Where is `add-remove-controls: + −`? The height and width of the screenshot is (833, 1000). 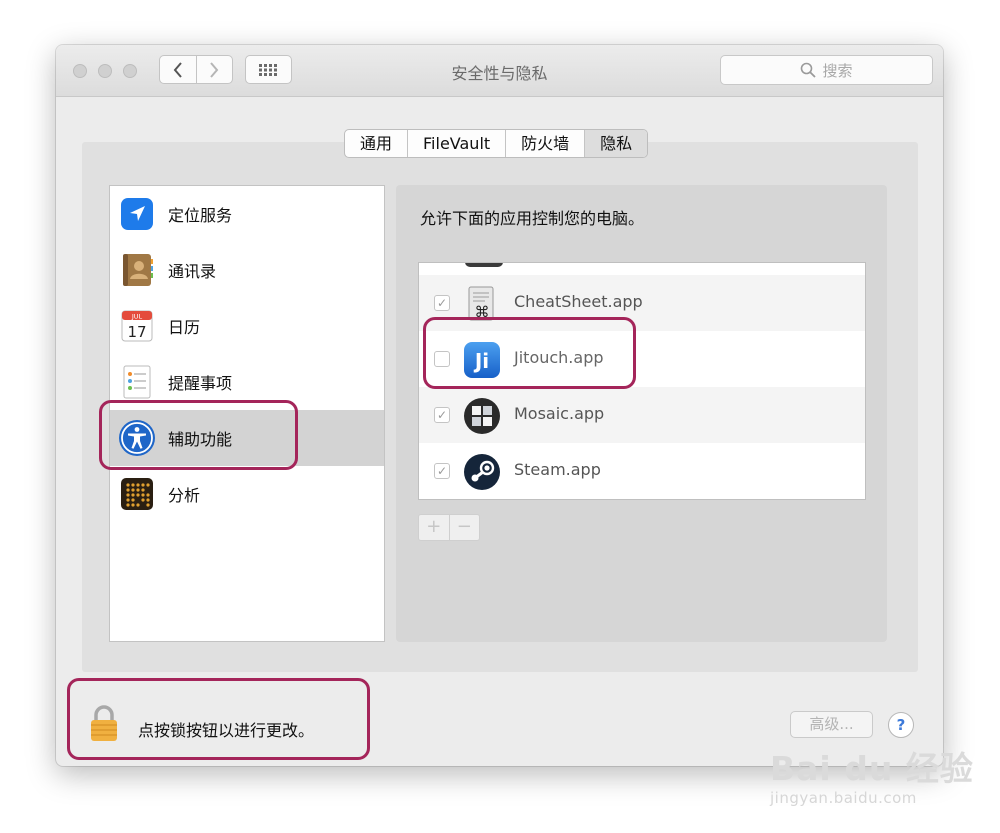 add-remove-controls: + − is located at coordinates (449, 527).